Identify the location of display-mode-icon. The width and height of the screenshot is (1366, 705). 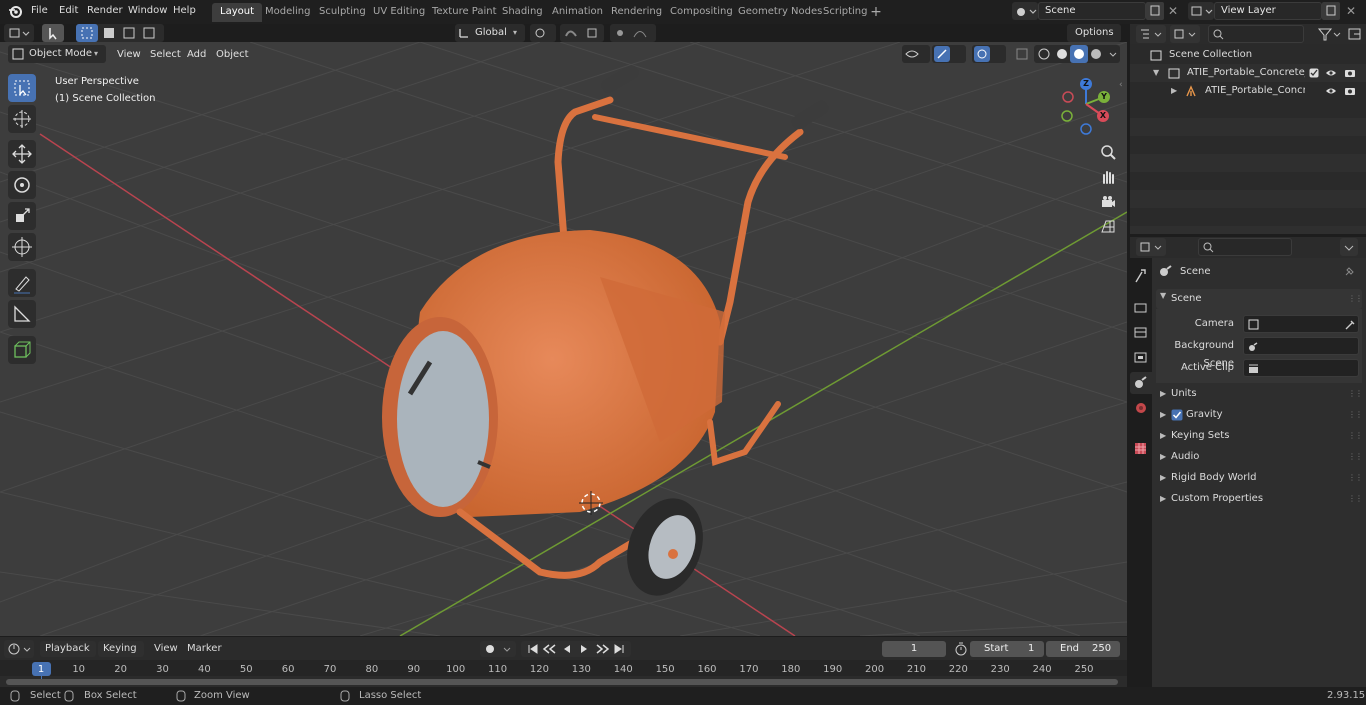
(1185, 34).